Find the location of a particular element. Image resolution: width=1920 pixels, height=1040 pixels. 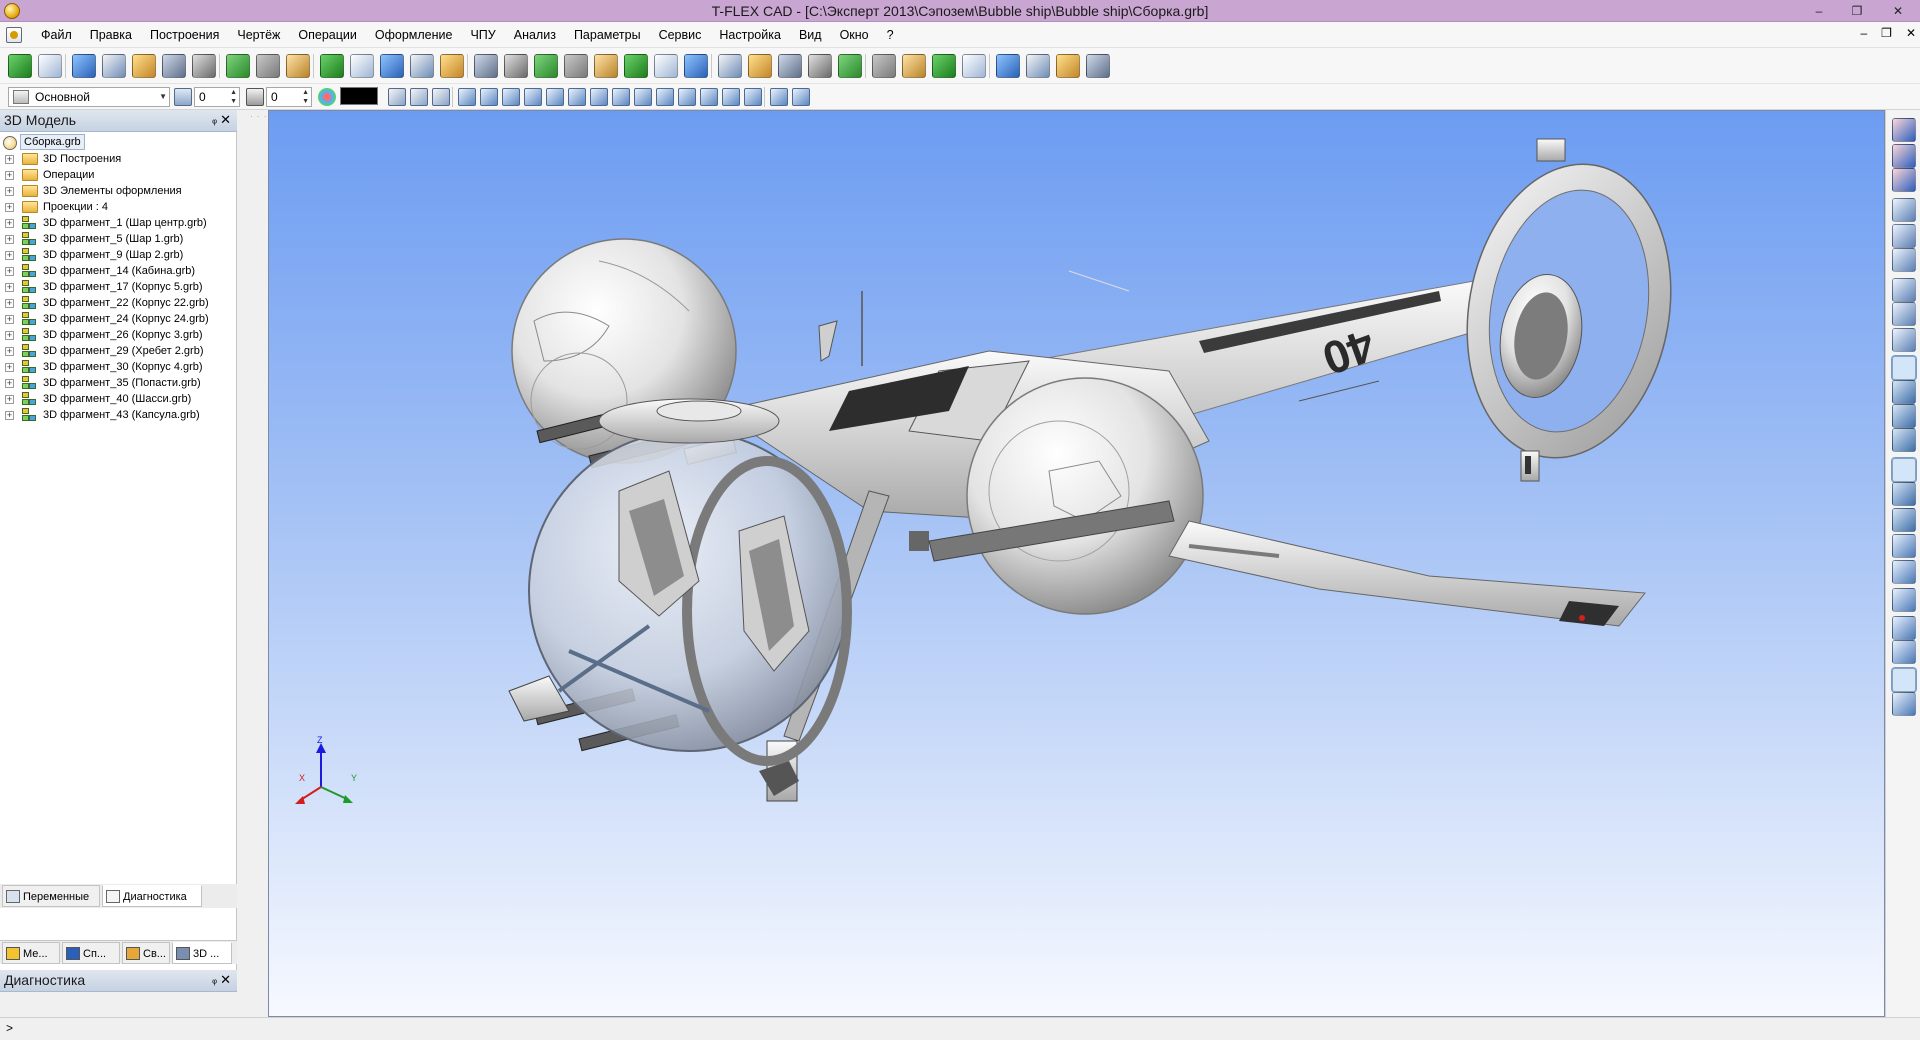

command-prompt: > is located at coordinates (9, 1028).